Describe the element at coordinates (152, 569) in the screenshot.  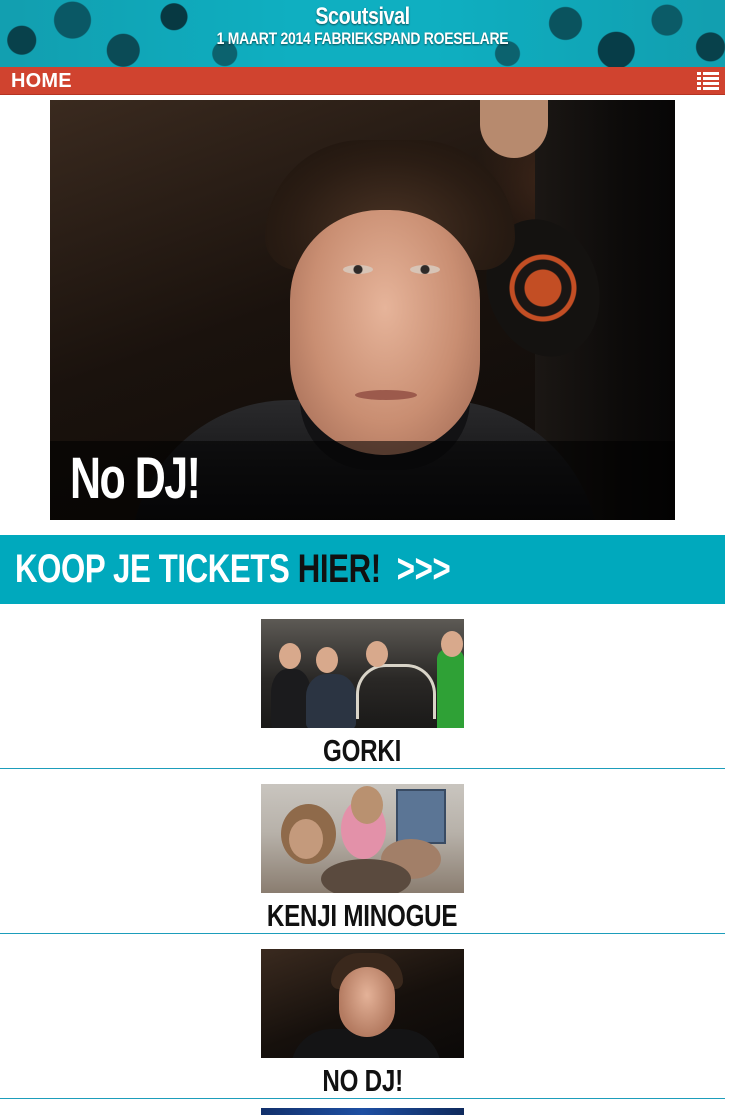
I see `tickets-text: KOOP JE TICKETS` at that location.